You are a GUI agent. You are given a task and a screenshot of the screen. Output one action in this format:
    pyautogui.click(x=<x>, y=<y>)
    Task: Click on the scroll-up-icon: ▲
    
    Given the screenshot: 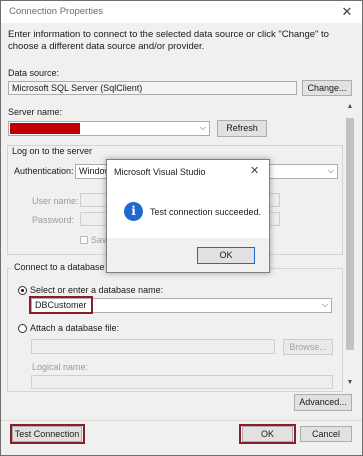 What is the action you would take?
    pyautogui.click(x=350, y=106)
    